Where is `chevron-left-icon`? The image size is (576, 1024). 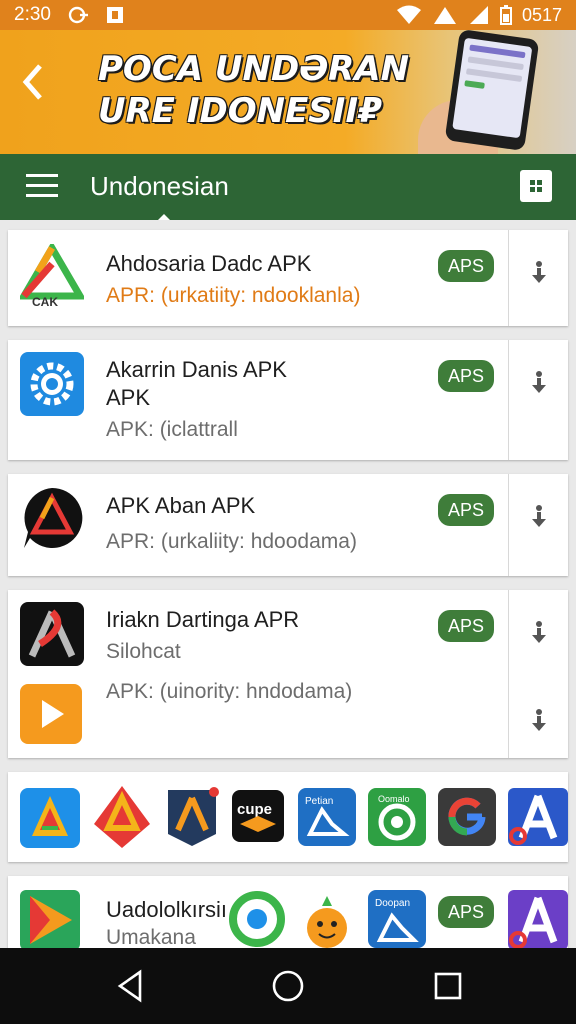
chevron-left-icon is located at coordinates (32, 82).